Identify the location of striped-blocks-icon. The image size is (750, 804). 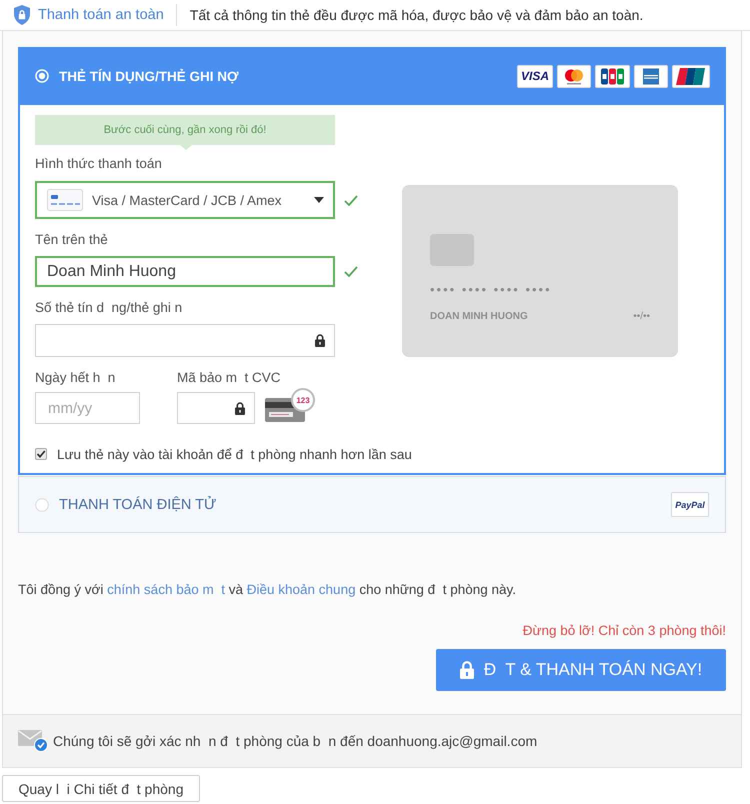
(612, 76).